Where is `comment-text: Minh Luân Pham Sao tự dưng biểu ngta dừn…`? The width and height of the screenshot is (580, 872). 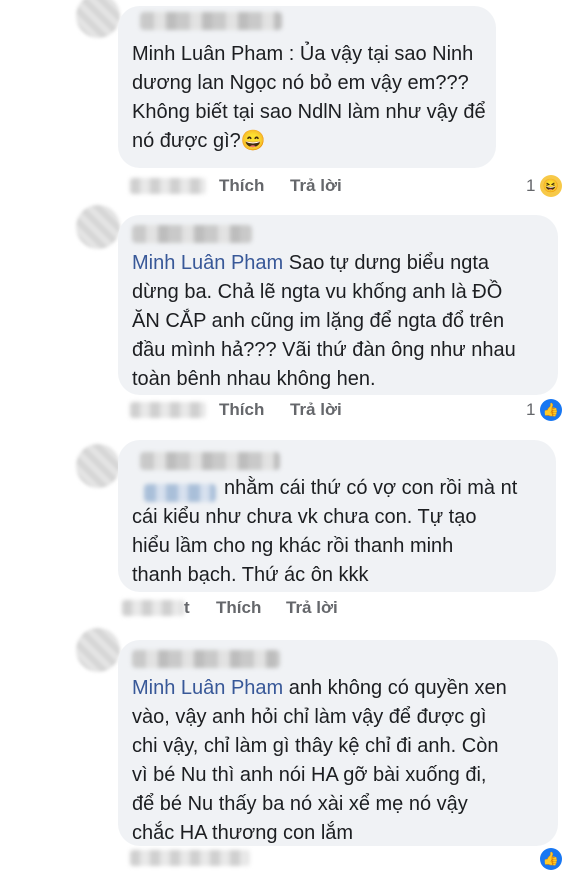
comment-text: Minh Luân Pham Sao tự dưng biểu ngta dừn… is located at coordinates (324, 321).